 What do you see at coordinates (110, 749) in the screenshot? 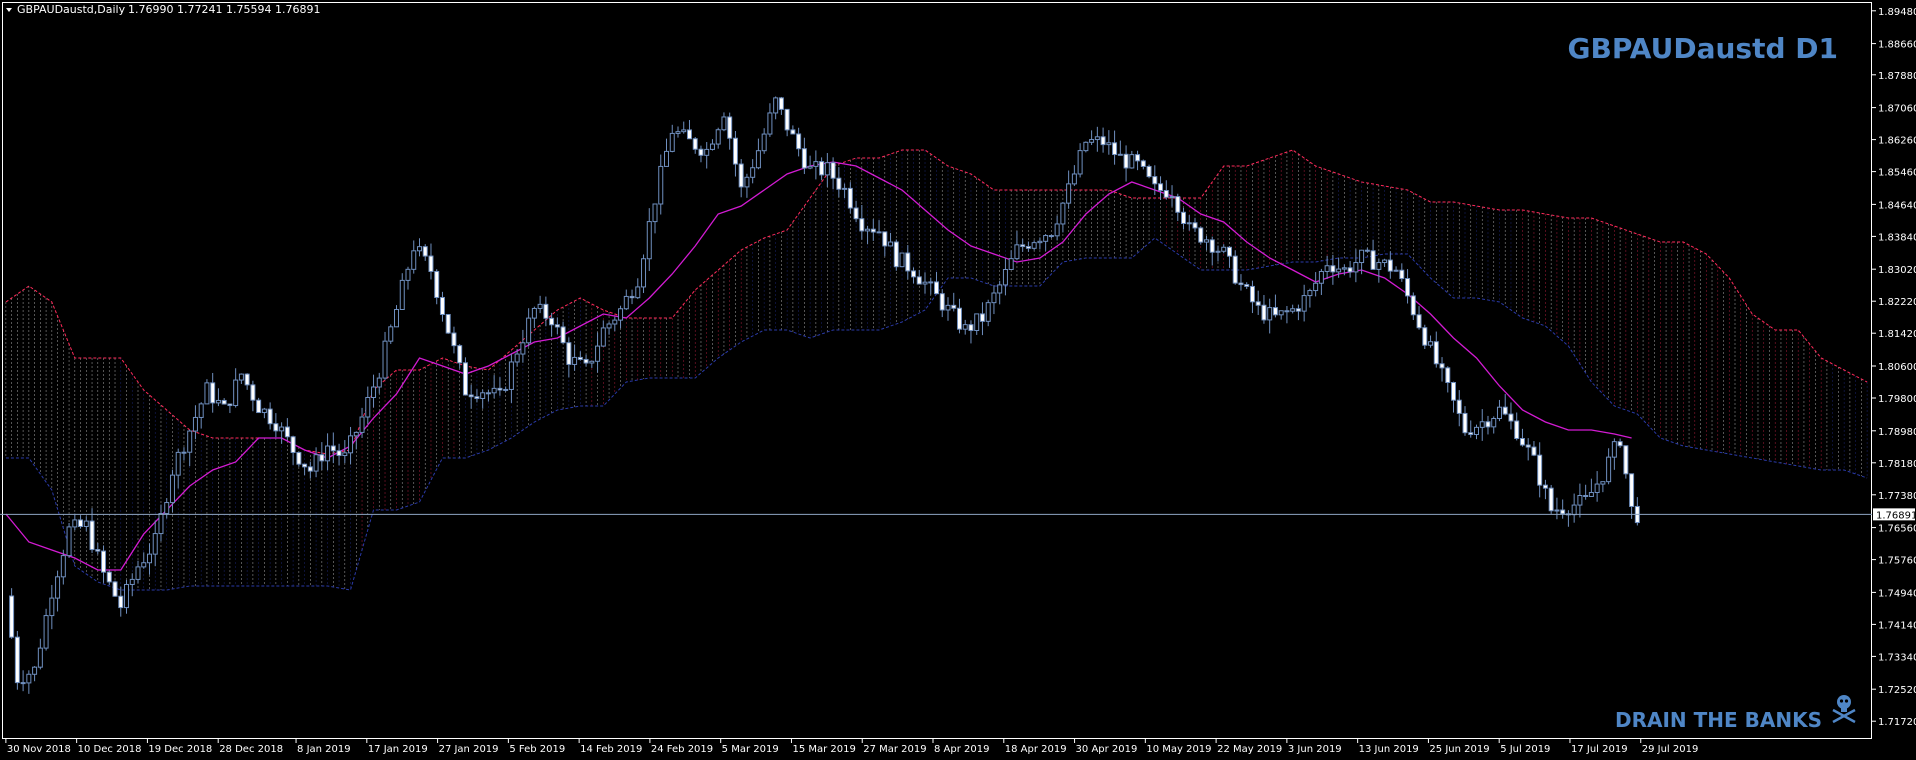
I see `x-tick-label: 10 Dec 2018` at bounding box center [110, 749].